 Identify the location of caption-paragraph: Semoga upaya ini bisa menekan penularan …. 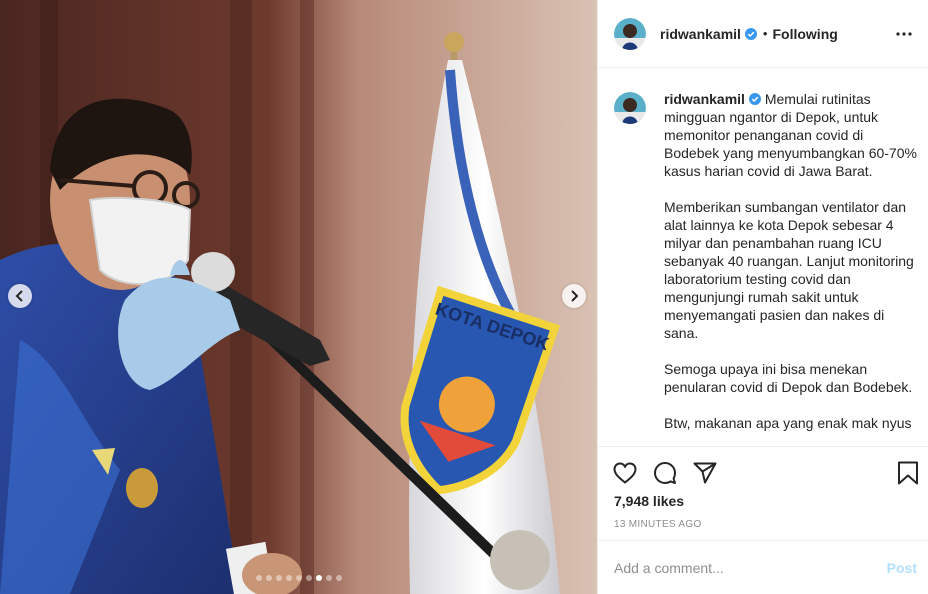
(788, 378).